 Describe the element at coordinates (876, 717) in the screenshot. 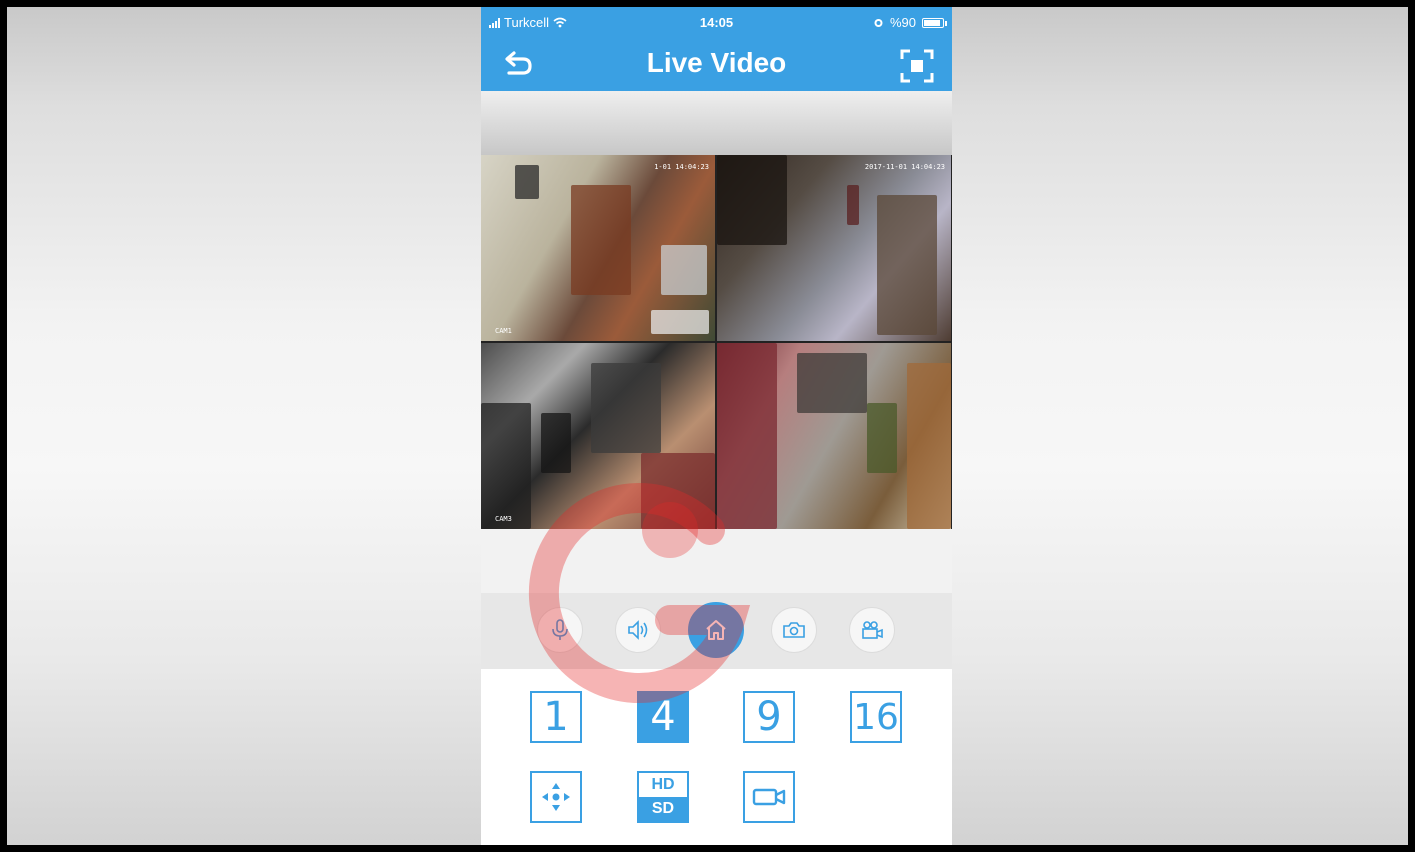

I see `layout-16-button: 16` at that location.